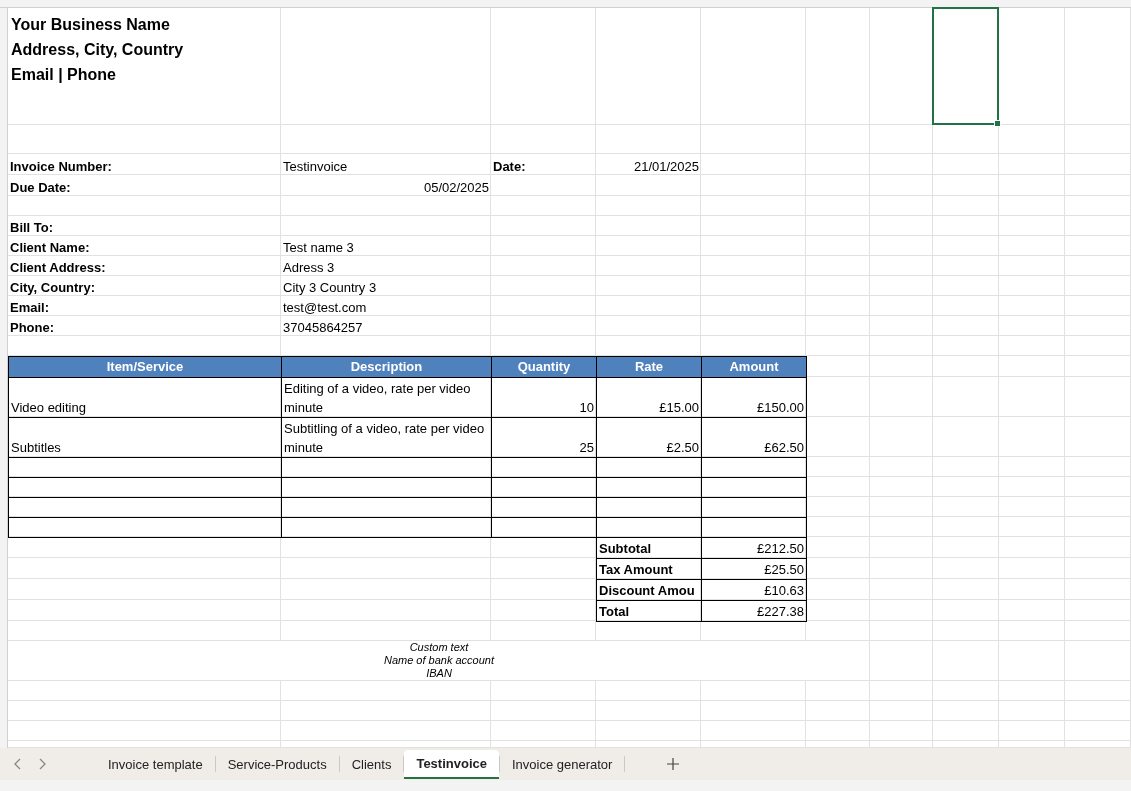 The width and height of the screenshot is (1131, 791). What do you see at coordinates (325, 307) in the screenshot?
I see `field-value: test@test.com` at bounding box center [325, 307].